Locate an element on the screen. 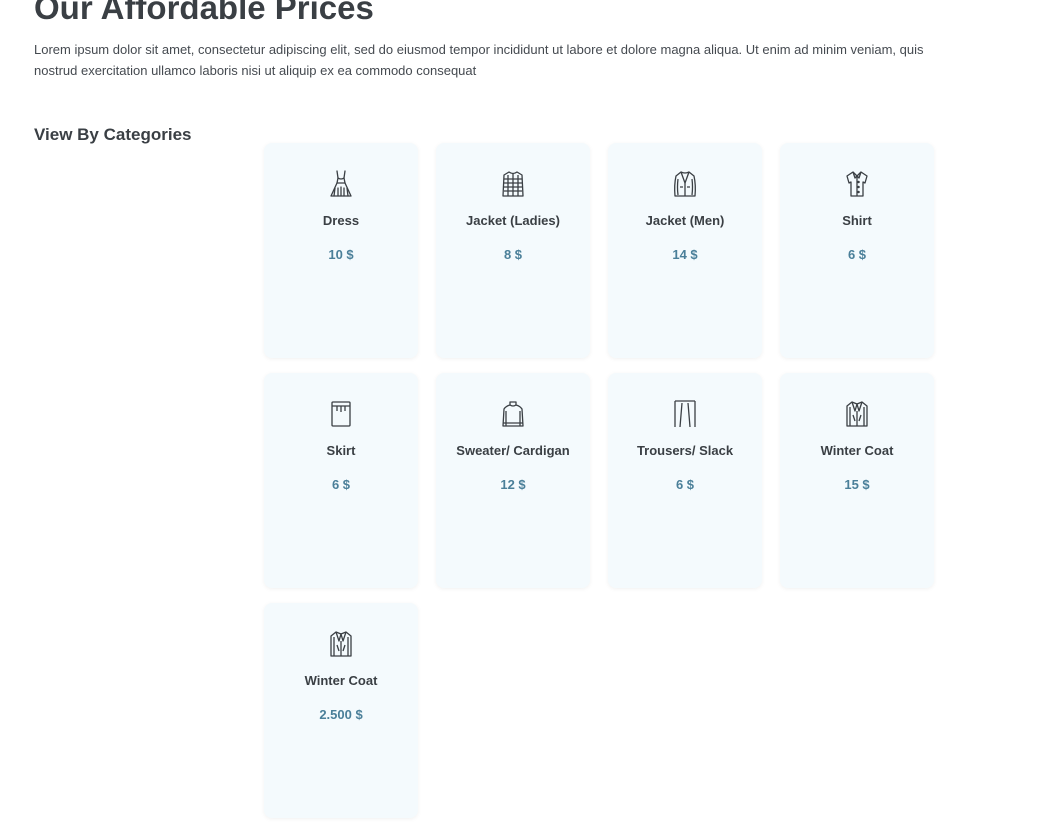 This screenshot has height=832, width=1051. category-name: Shirt is located at coordinates (857, 220).